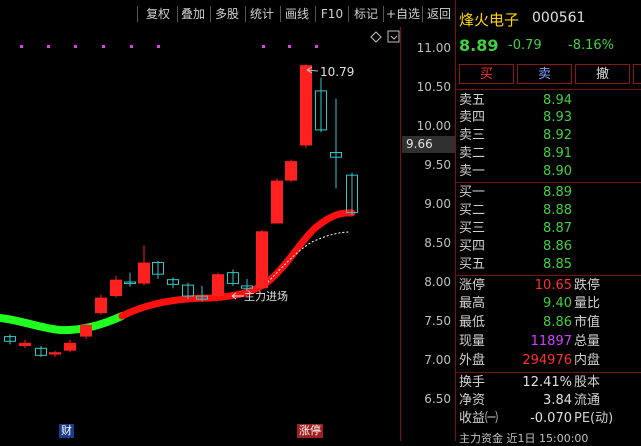  Describe the element at coordinates (587, 341) in the screenshot. I see `stat-label: 总量` at that location.